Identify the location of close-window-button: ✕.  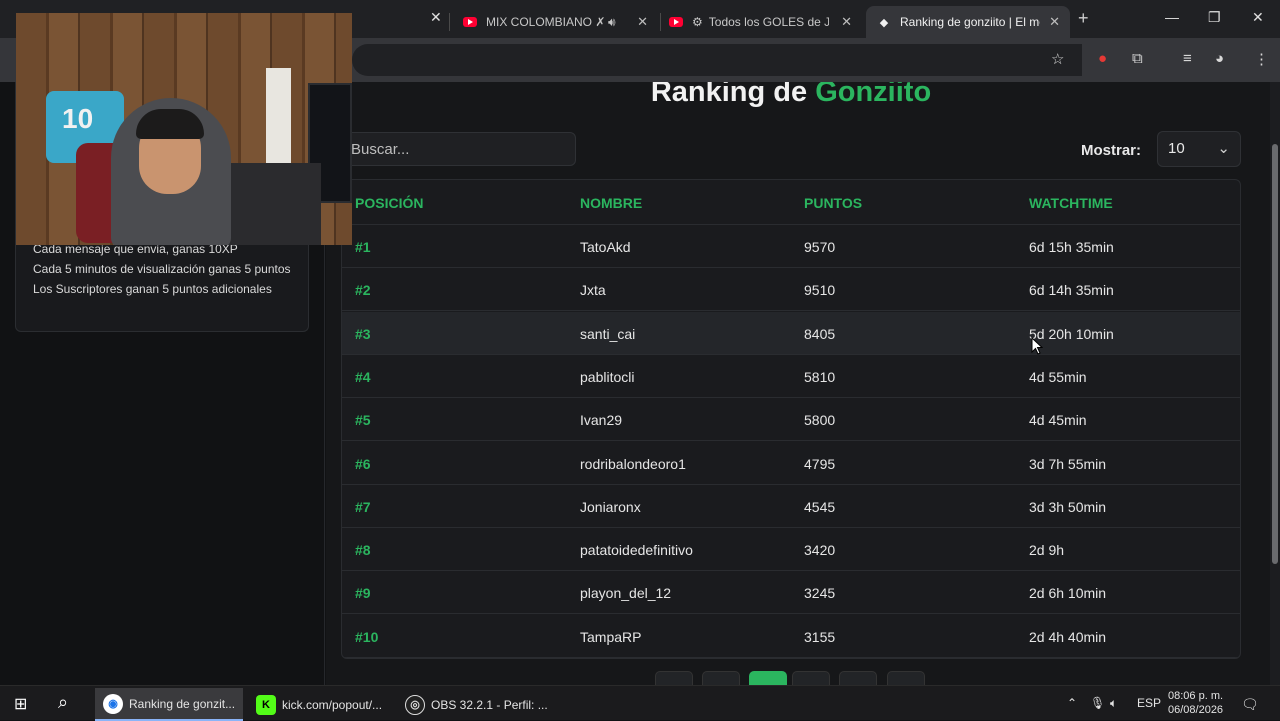
(1258, 17).